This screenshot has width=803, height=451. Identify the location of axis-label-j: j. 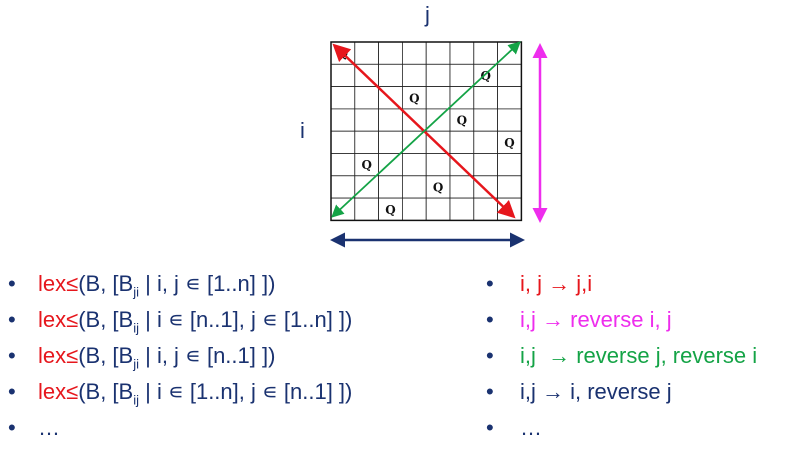
(427, 14).